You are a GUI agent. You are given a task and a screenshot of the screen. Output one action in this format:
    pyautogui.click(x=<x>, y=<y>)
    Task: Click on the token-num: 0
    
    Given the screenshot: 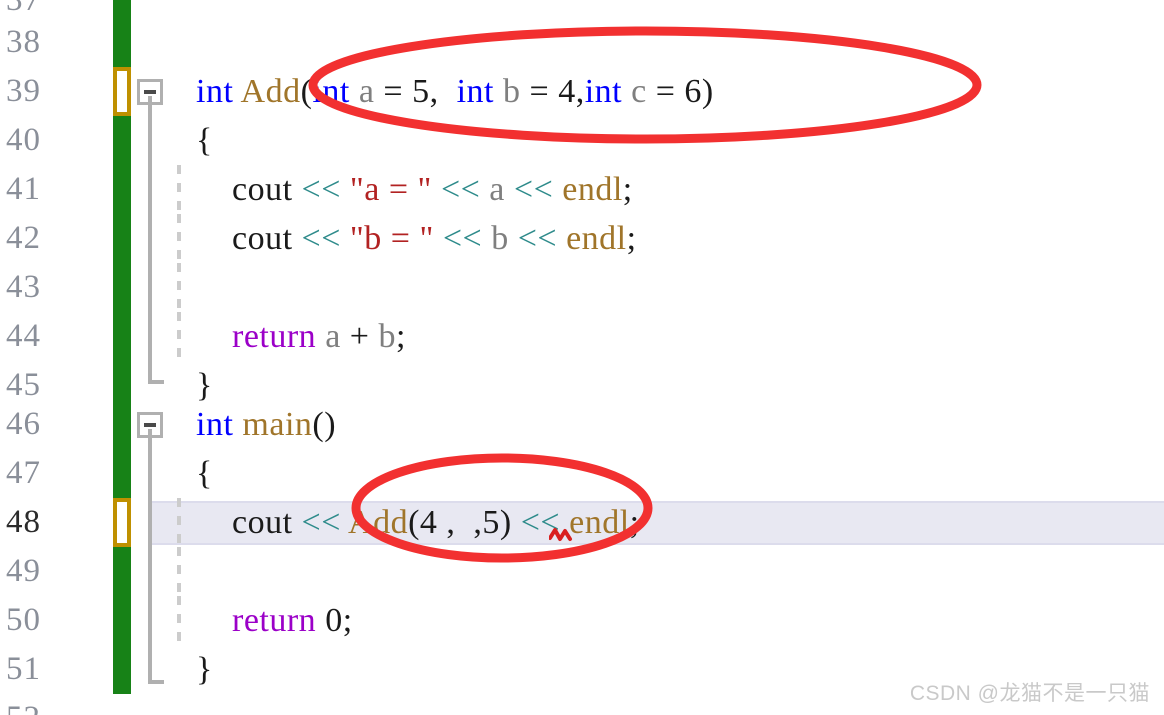 What is the action you would take?
    pyautogui.click(x=334, y=620)
    